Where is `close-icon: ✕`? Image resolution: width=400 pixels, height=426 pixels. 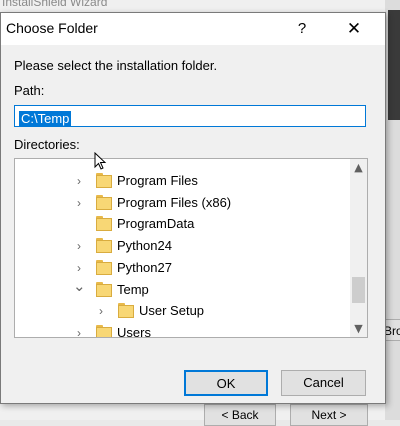
close-icon: ✕ is located at coordinates (354, 29).